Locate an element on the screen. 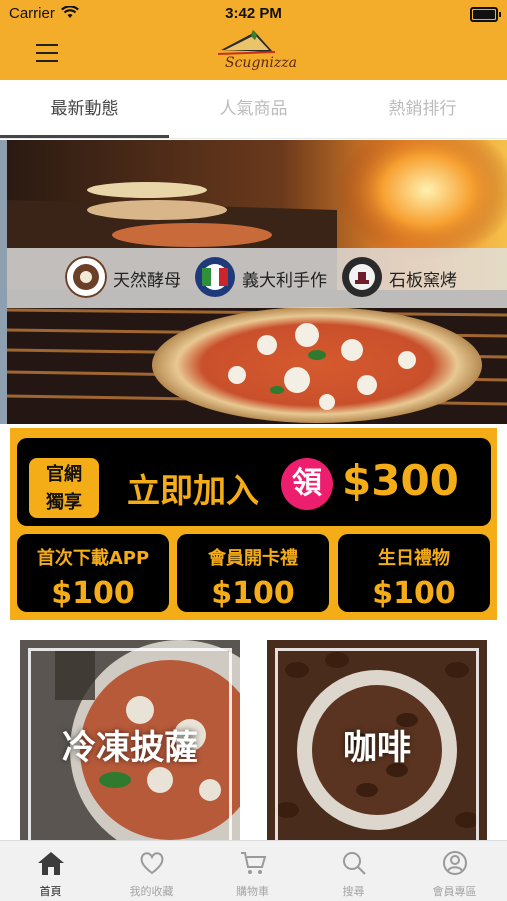 The height and width of the screenshot is (901, 507). tabbar-cart: 購物車 is located at coordinates (252, 871).